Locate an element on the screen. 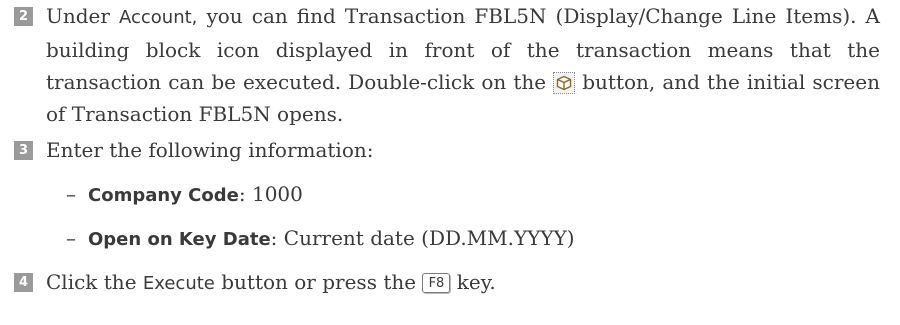  step-text-part: key. is located at coordinates (473, 282).